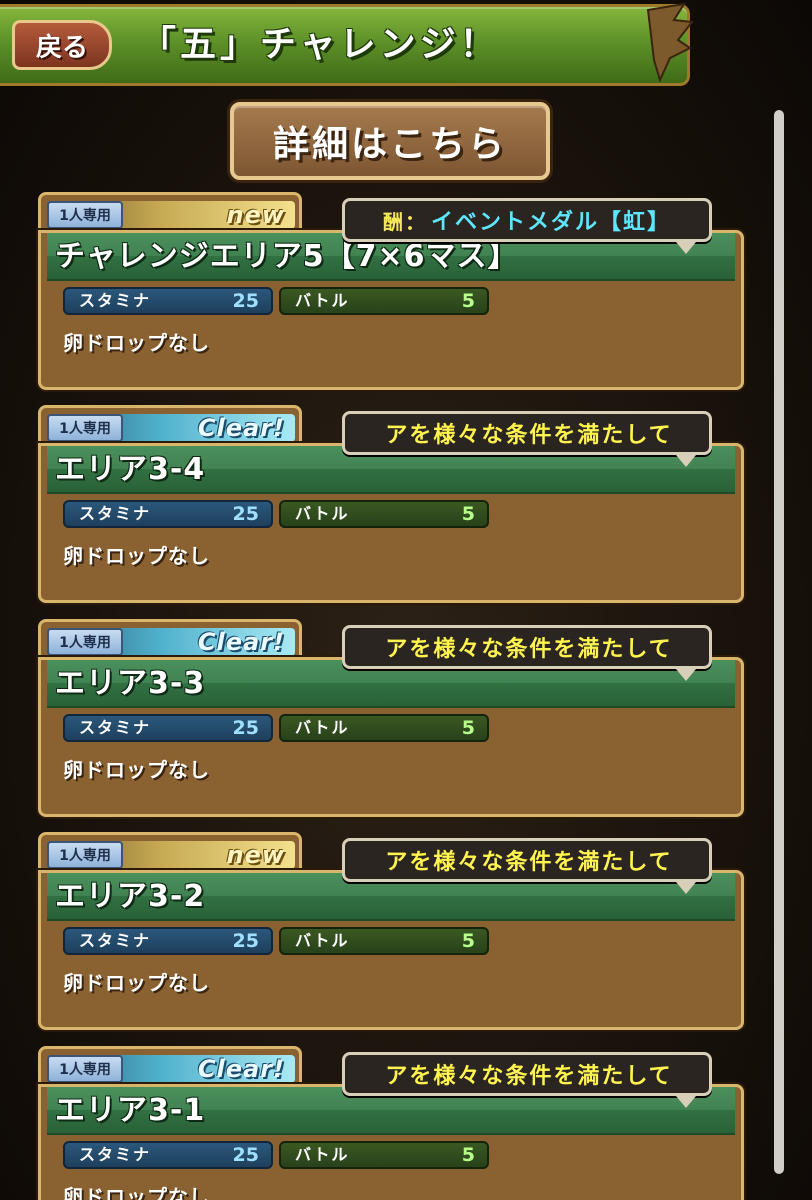 Image resolution: width=812 pixels, height=1200 pixels. Describe the element at coordinates (404, 221) in the screenshot. I see `reward-prefix: 酬：` at that location.